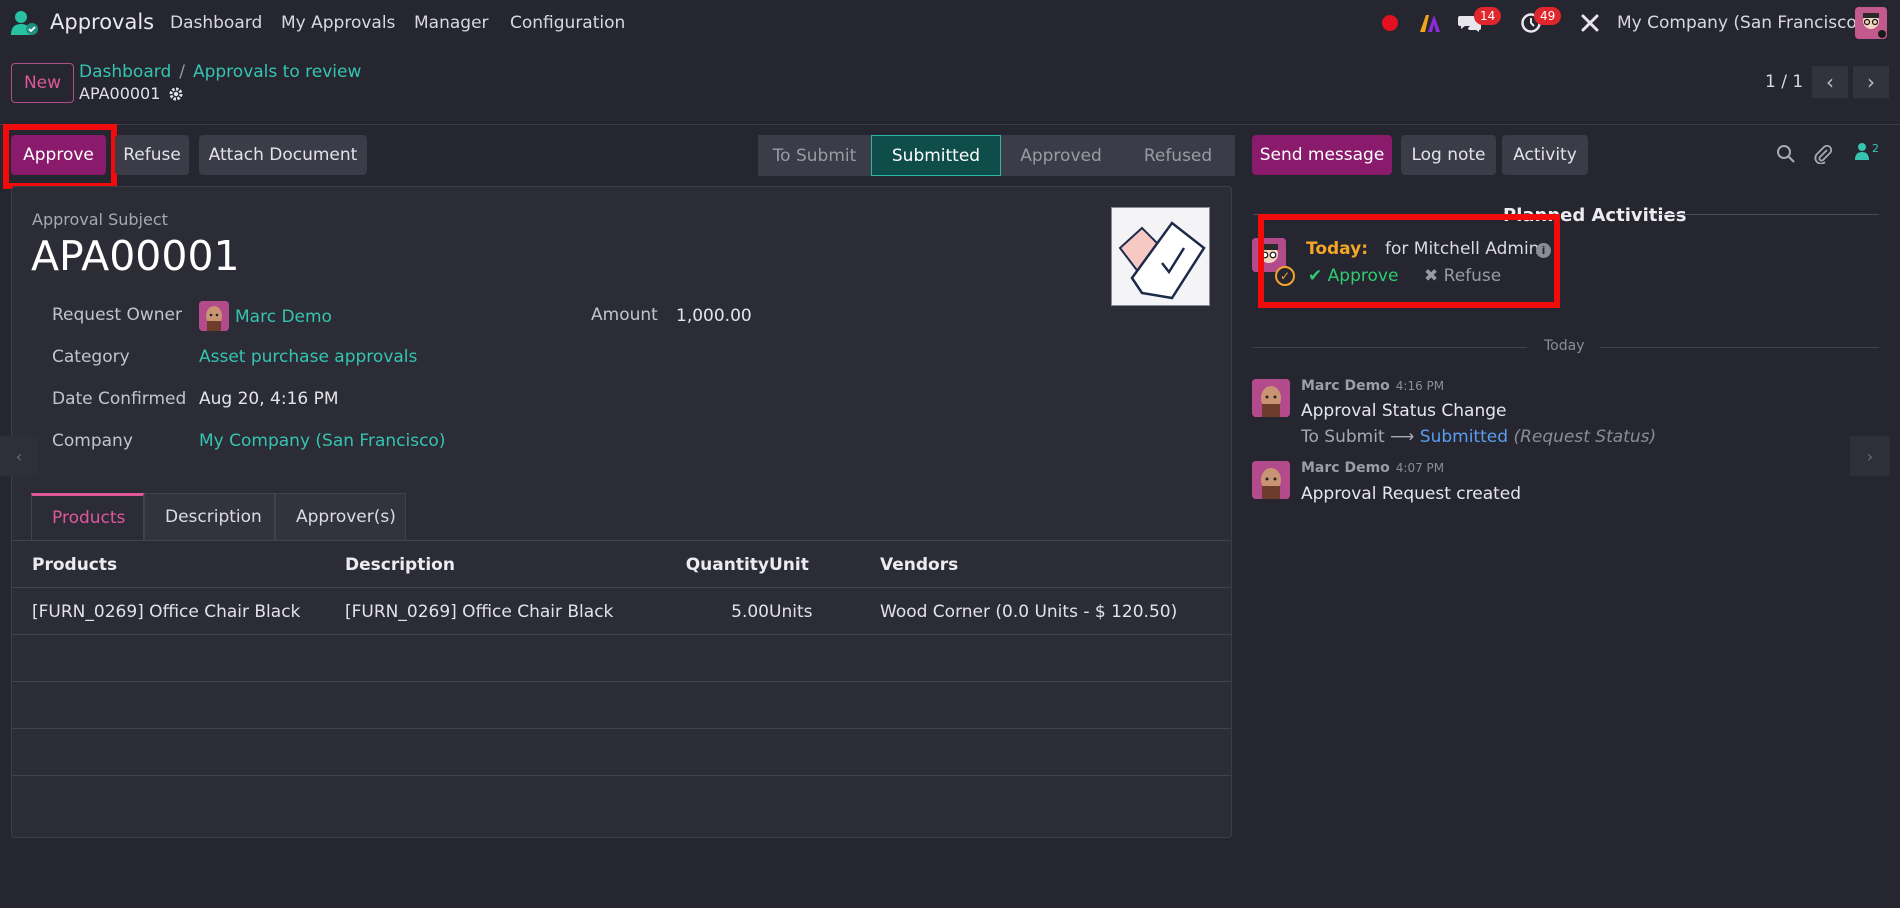 The width and height of the screenshot is (1900, 908). Describe the element at coordinates (1318, 276) in the screenshot. I see `check-icon: ✔` at that location.